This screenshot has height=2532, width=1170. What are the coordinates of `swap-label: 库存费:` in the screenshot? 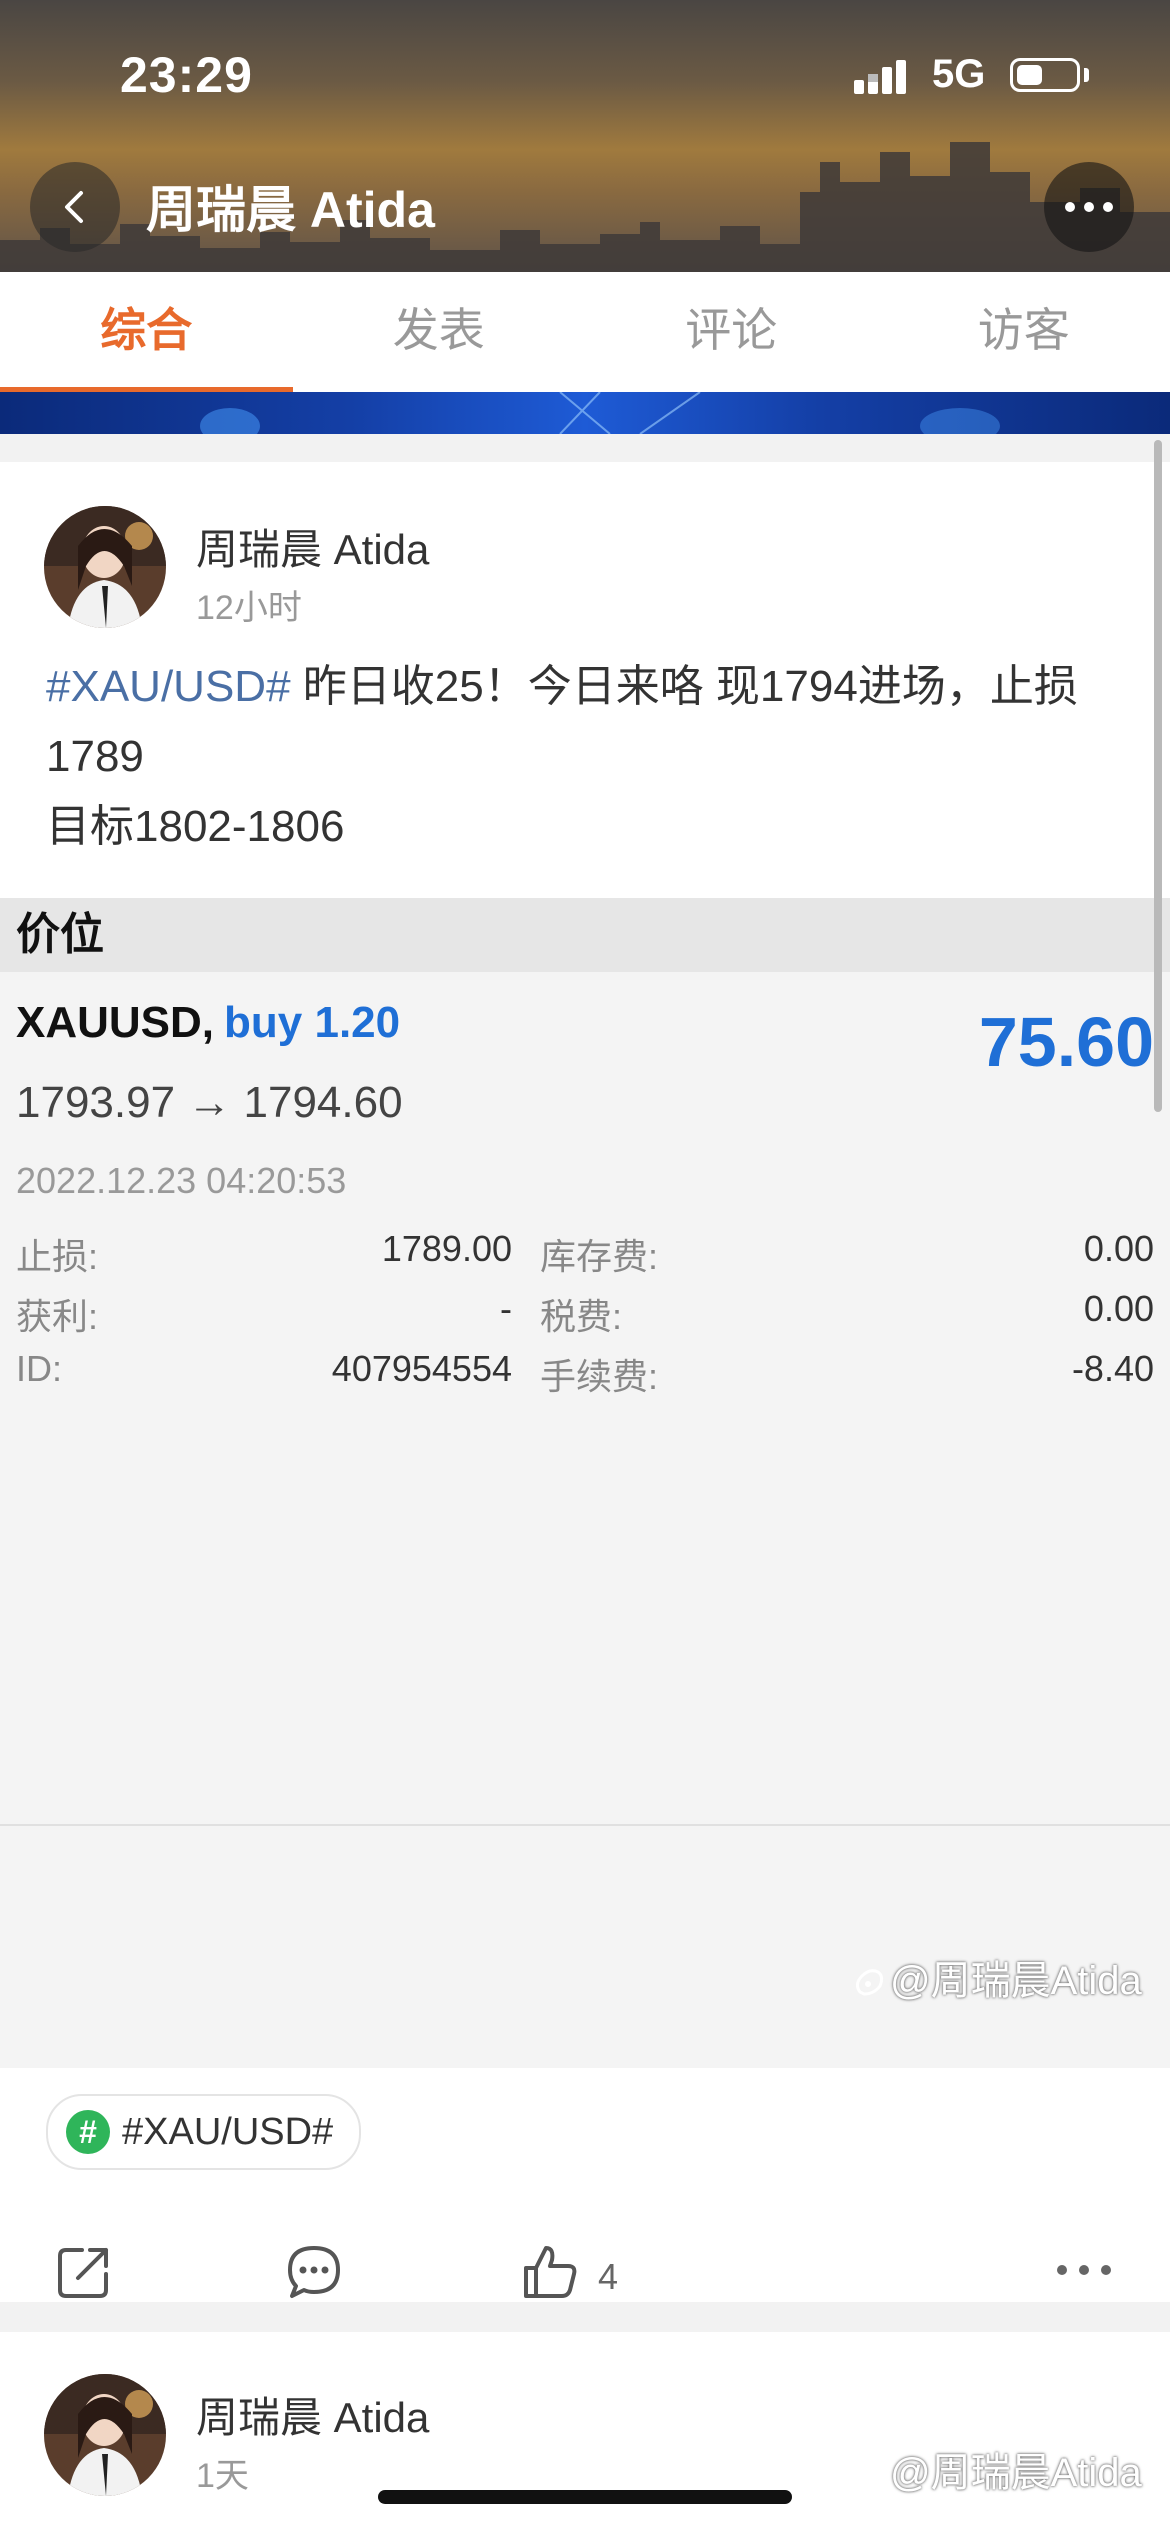 It's located at (599, 1256).